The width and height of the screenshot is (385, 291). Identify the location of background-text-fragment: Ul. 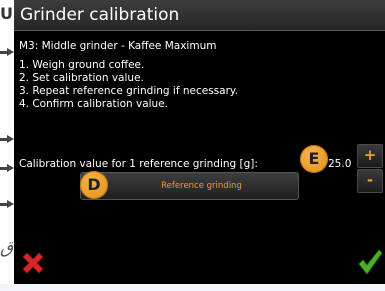
(6, 13).